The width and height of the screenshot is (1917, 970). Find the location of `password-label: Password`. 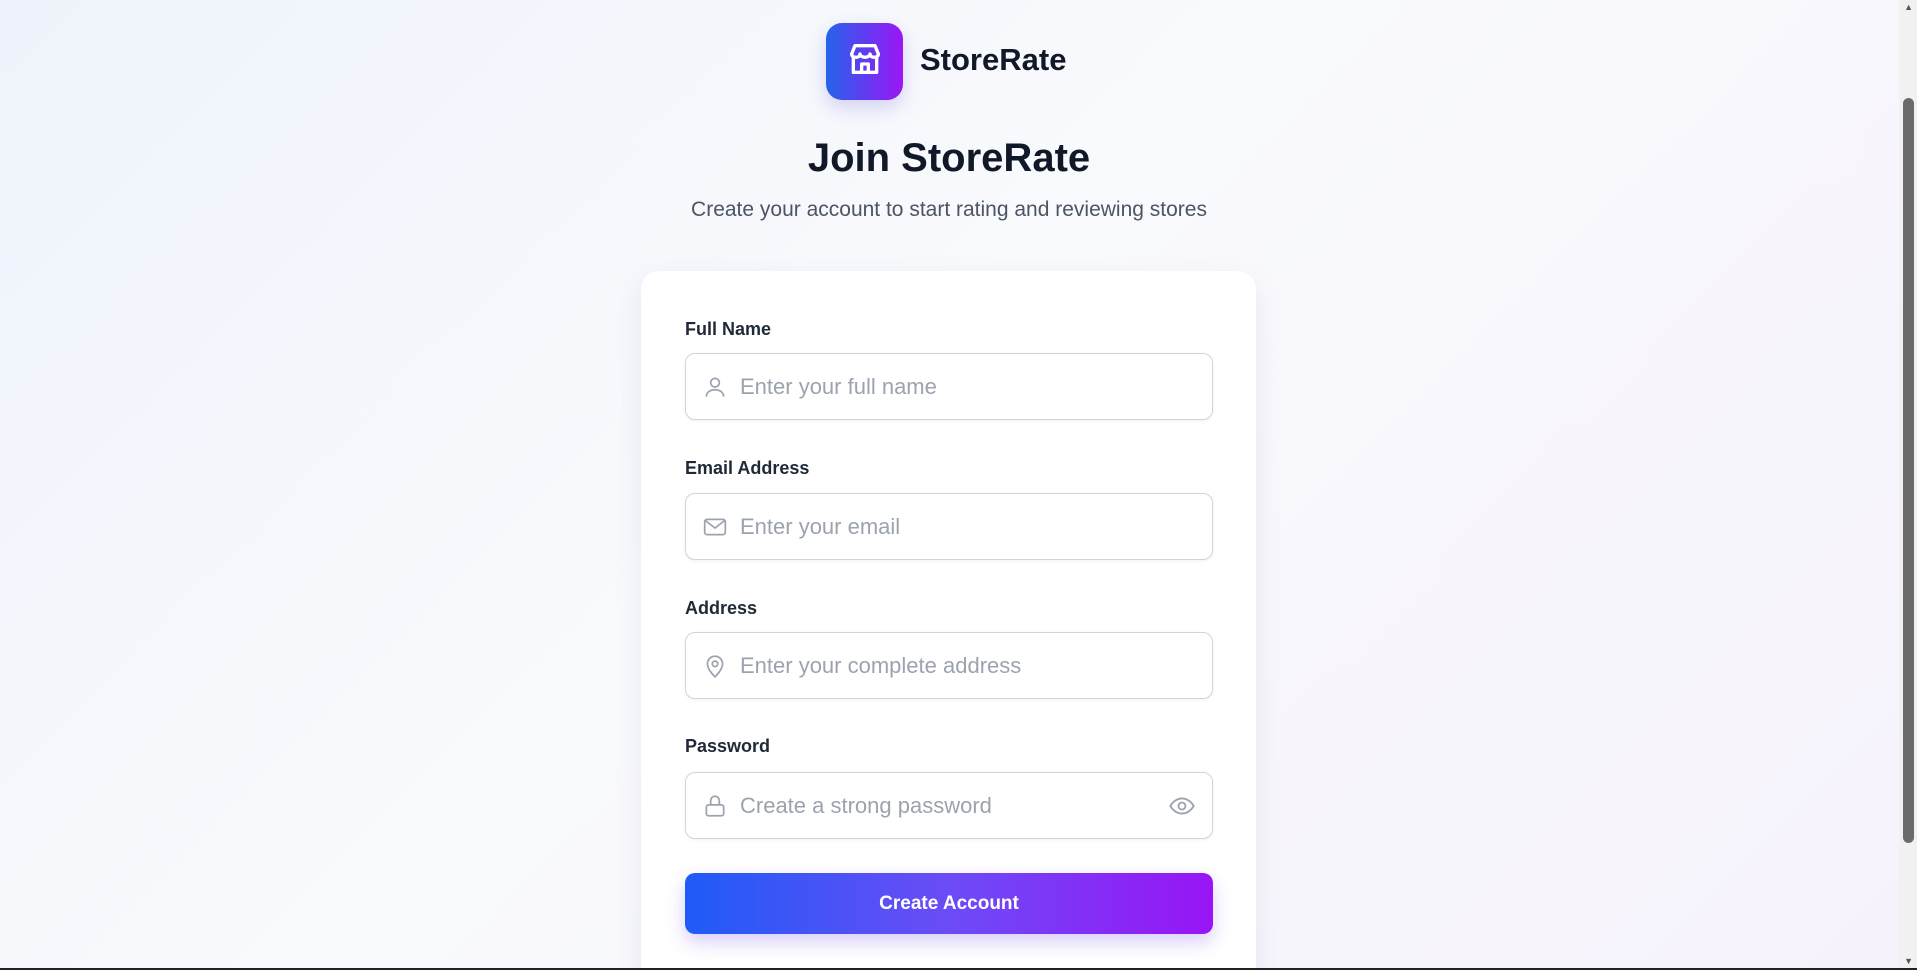

password-label: Password is located at coordinates (728, 746).